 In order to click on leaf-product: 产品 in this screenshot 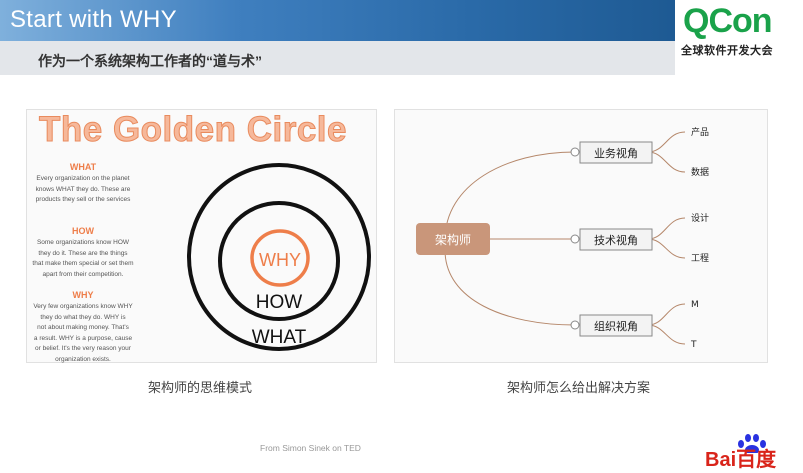, I will do `click(700, 132)`.